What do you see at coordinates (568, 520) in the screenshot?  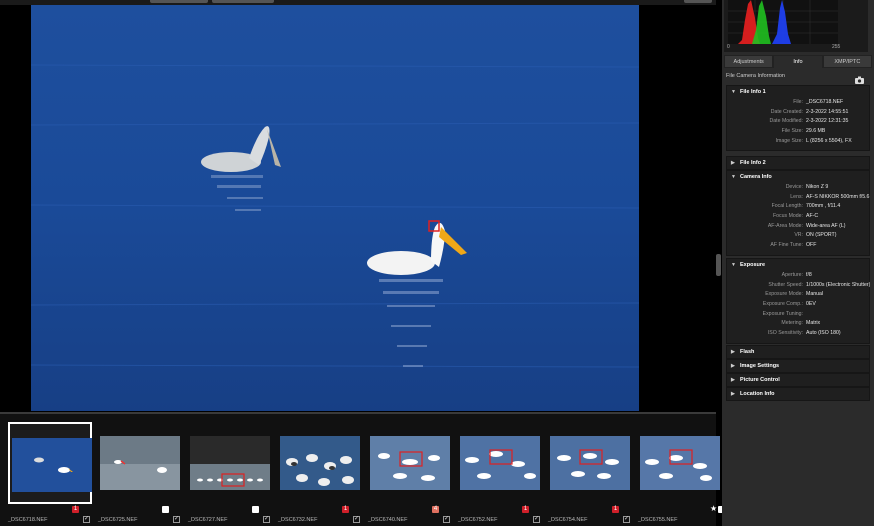 I see `thumbnail-filename: _DSC6754.NEF` at bounding box center [568, 520].